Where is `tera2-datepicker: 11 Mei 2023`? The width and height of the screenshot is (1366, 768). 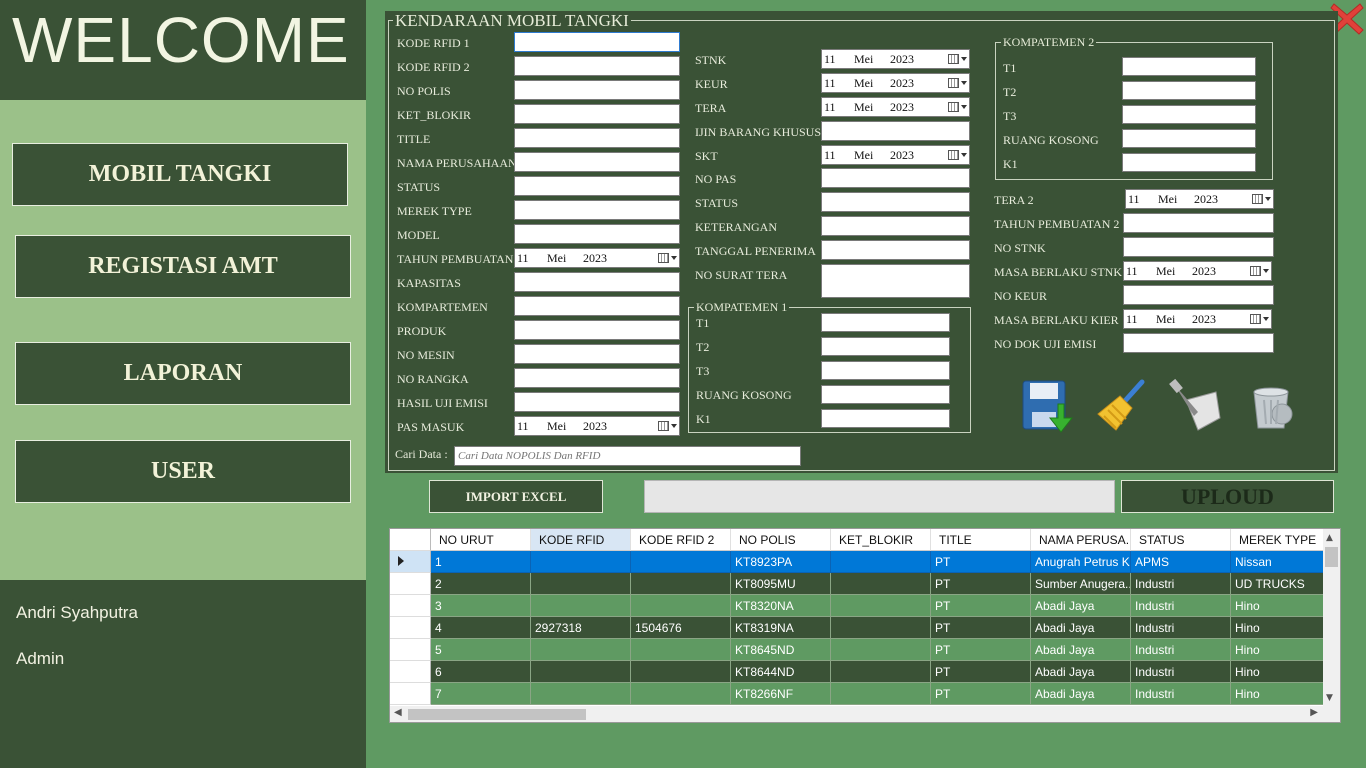
tera2-datepicker: 11 Mei 2023 is located at coordinates (1199, 199).